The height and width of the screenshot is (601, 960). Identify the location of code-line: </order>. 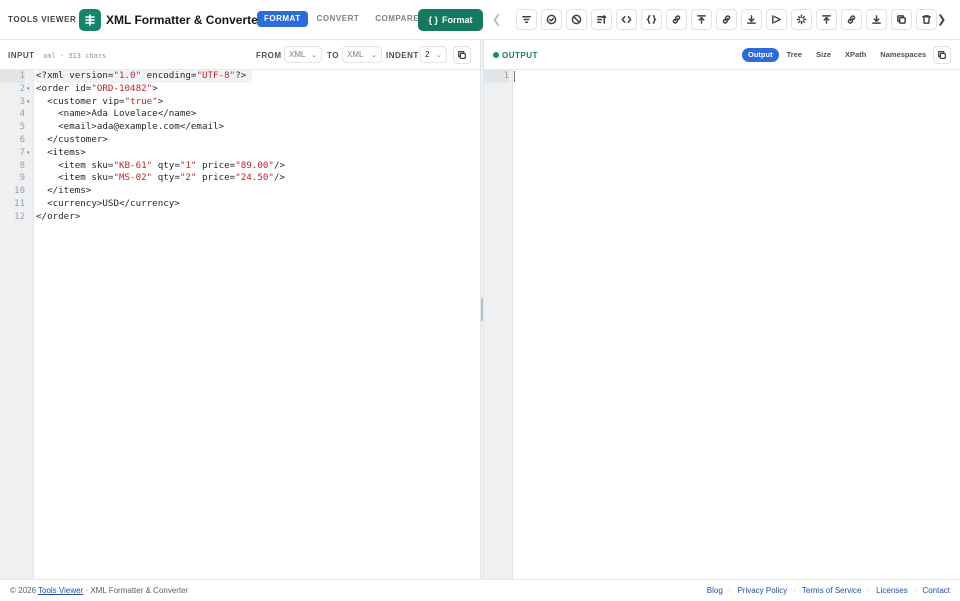
(58, 216).